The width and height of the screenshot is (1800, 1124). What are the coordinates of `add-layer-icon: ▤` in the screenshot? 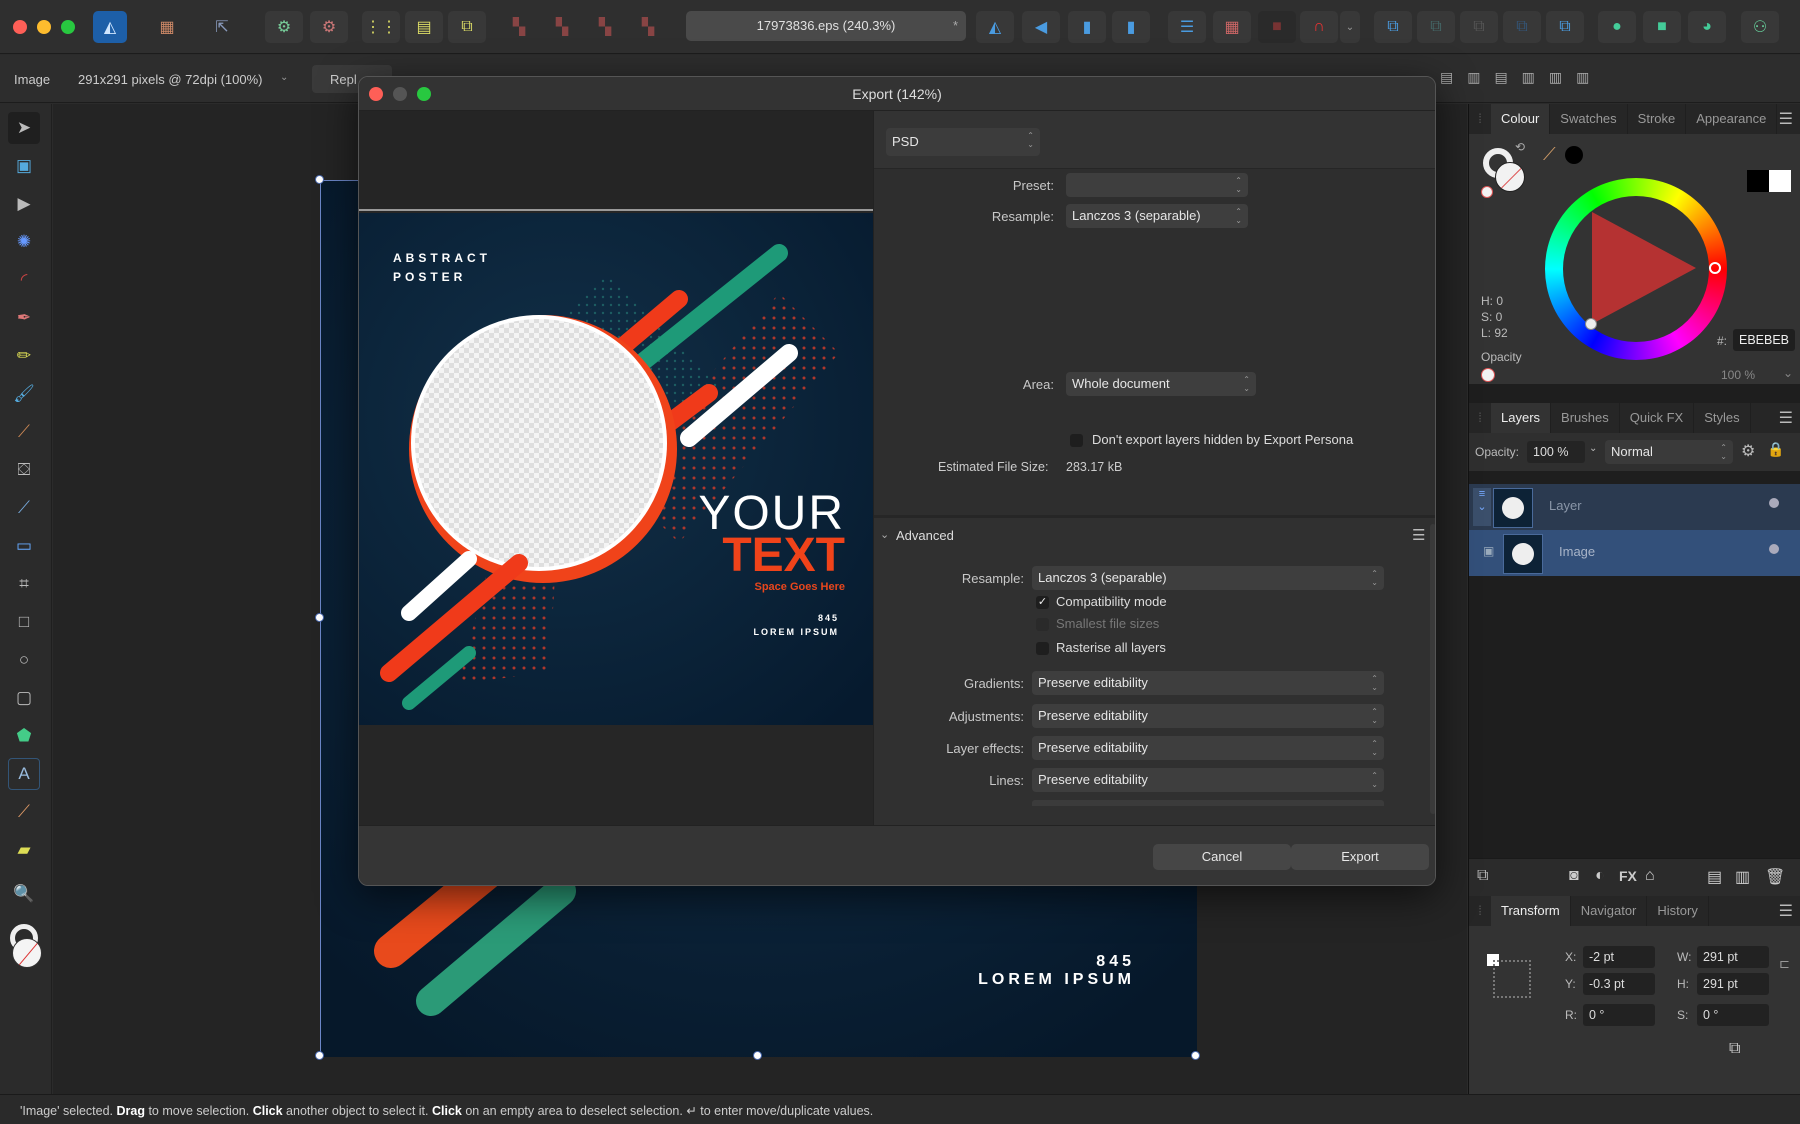 It's located at (1714, 877).